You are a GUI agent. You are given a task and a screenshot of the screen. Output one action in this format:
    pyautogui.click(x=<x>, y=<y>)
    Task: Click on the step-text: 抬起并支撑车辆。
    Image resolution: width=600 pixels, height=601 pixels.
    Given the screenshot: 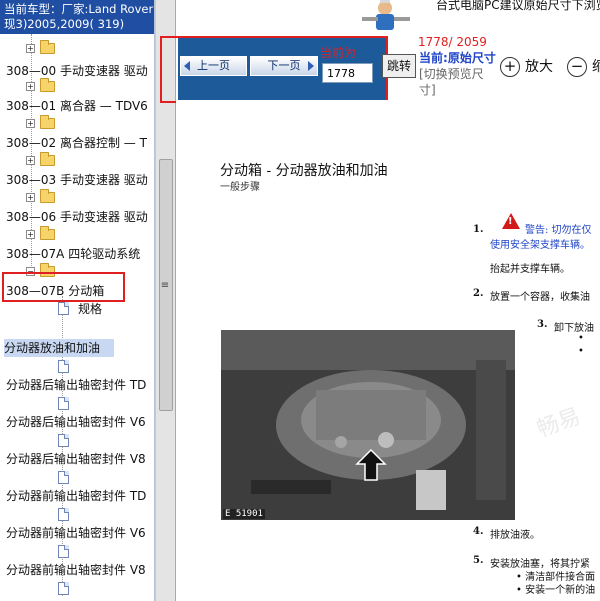 What is the action you would take?
    pyautogui.click(x=530, y=269)
    